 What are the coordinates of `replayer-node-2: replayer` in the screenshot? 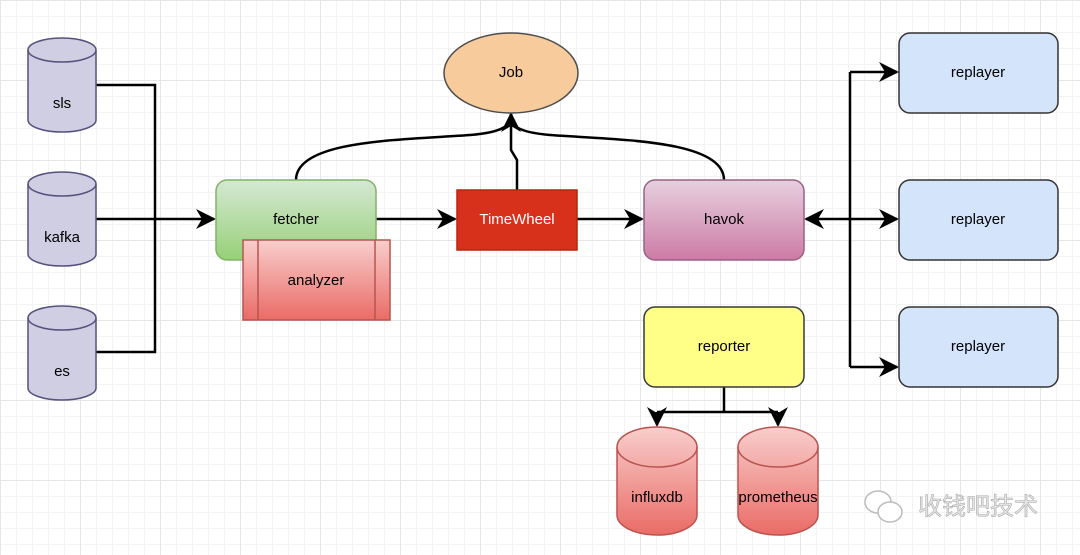 It's located at (978, 220).